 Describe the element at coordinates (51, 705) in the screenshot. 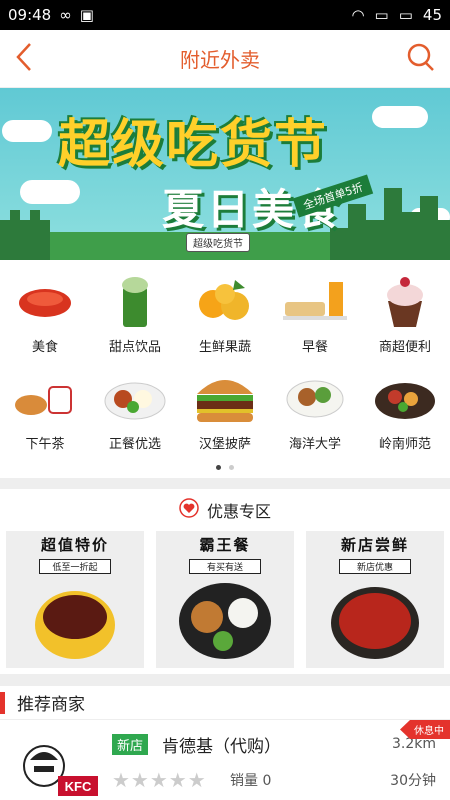

I see `recommend-title: 推荐商家` at that location.